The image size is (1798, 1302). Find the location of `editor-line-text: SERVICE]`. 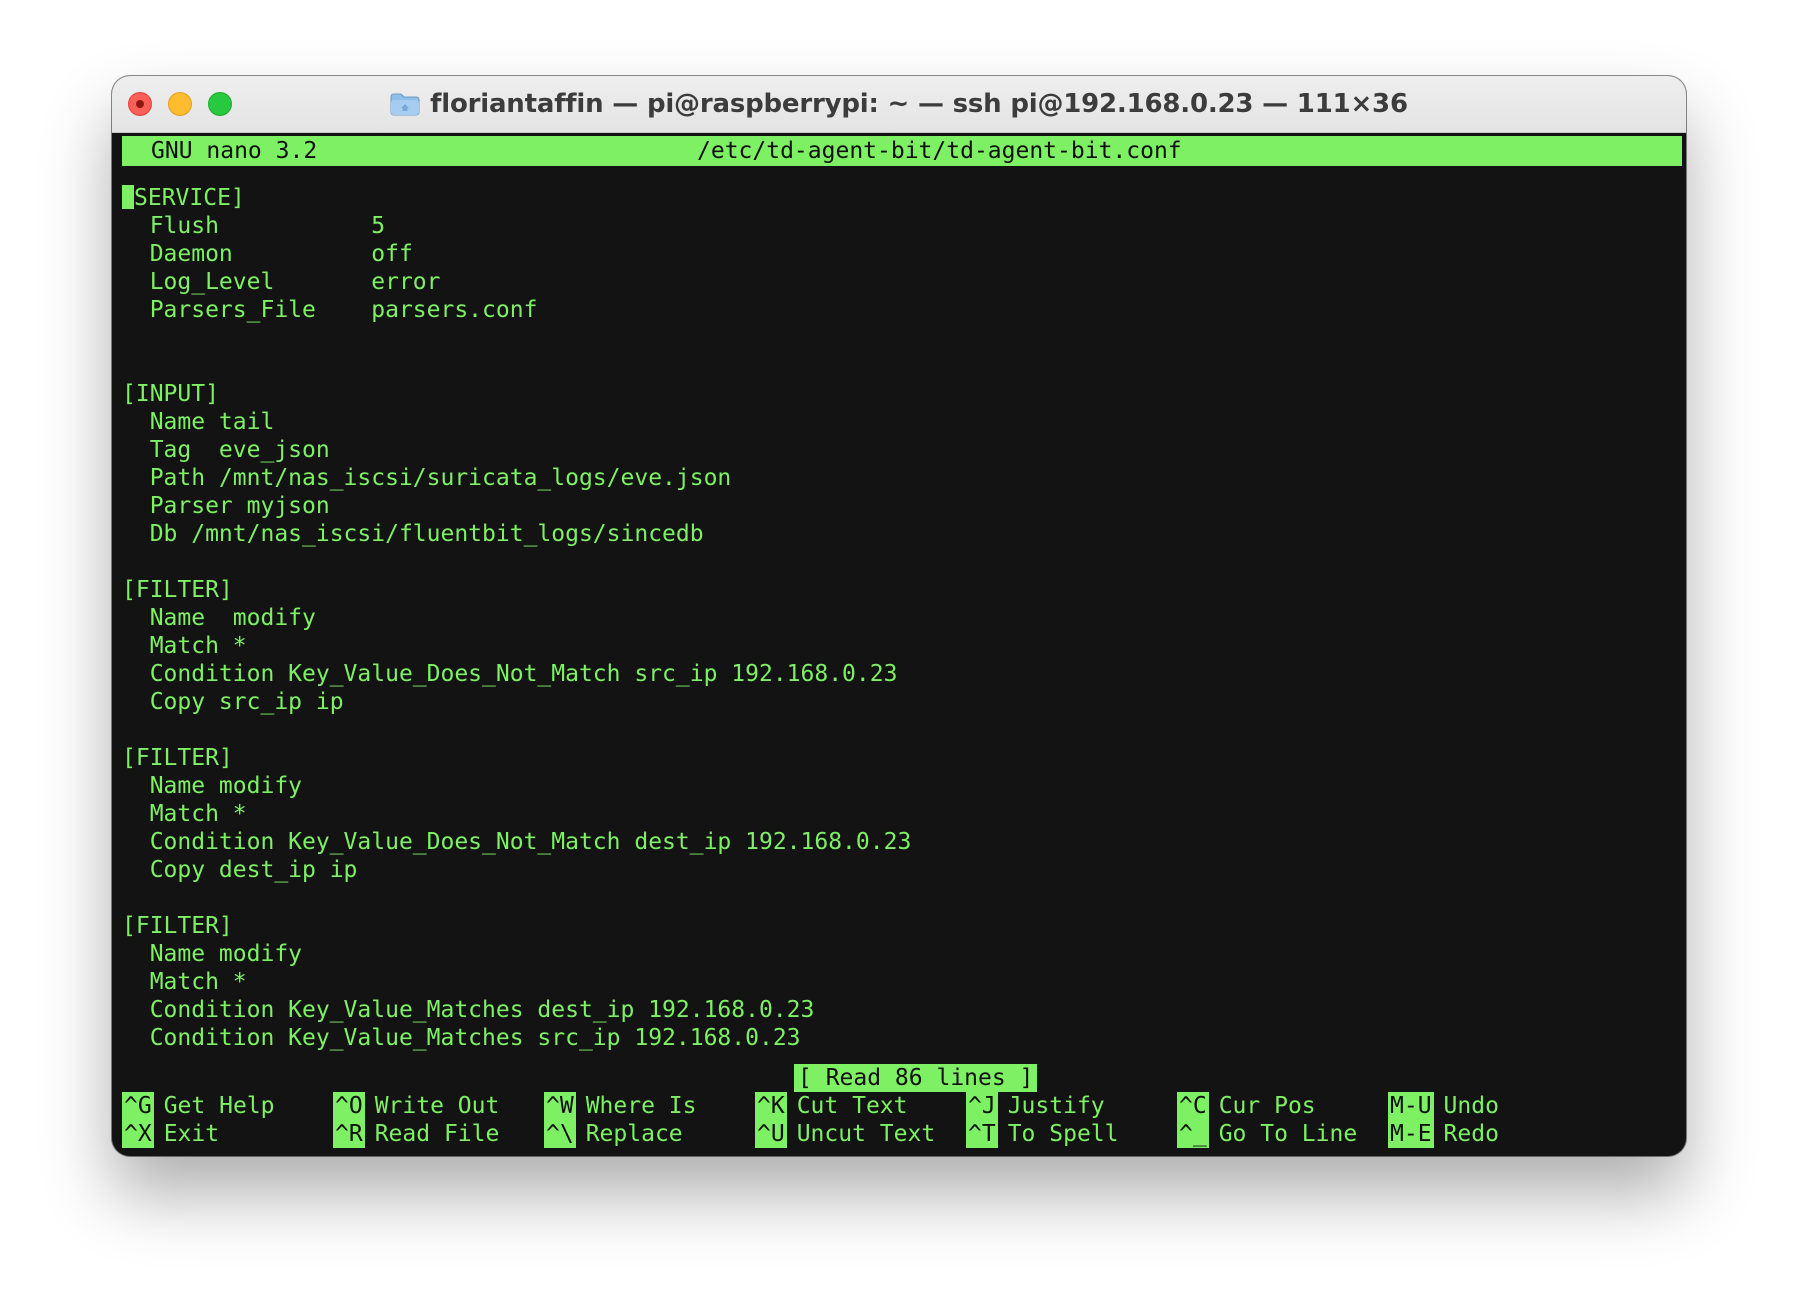

editor-line-text: SERVICE] is located at coordinates (189, 198).